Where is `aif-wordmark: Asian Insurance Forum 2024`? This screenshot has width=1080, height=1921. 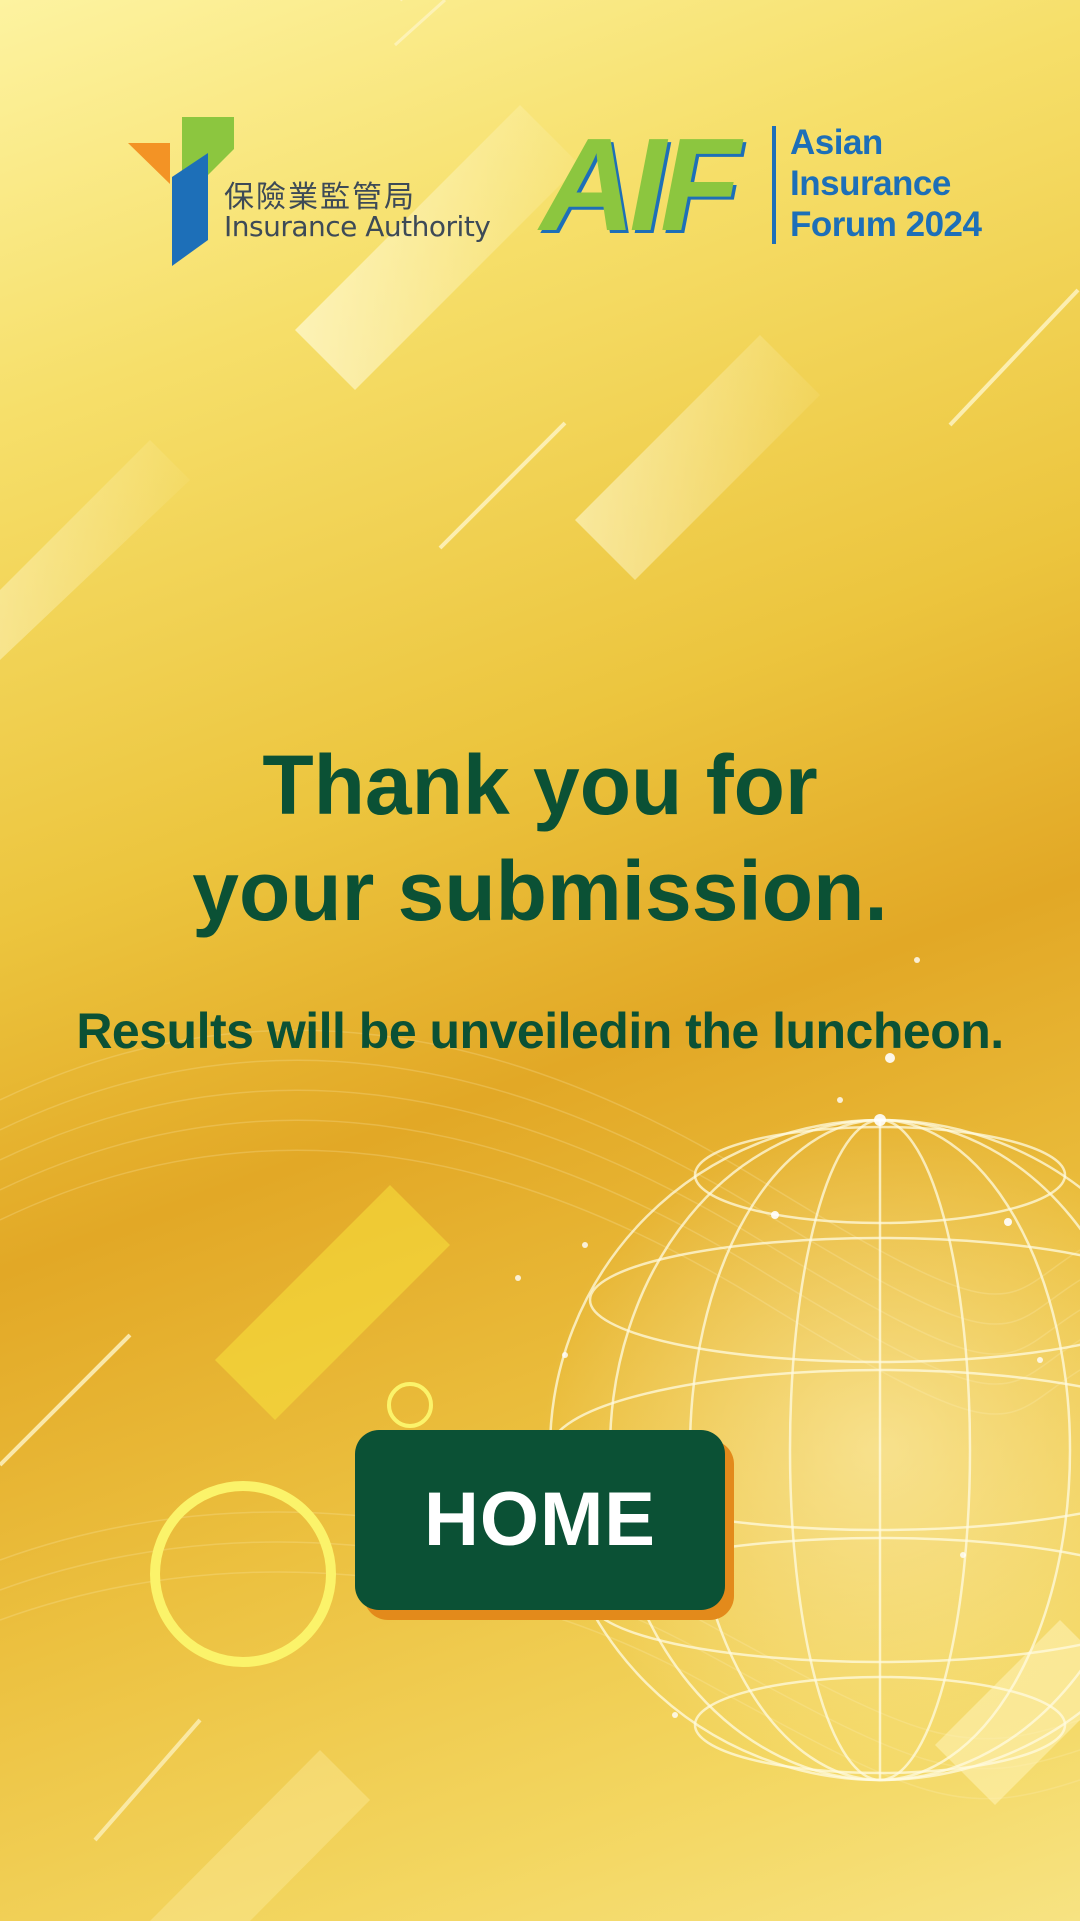 aif-wordmark: Asian Insurance Forum 2024 is located at coordinates (886, 183).